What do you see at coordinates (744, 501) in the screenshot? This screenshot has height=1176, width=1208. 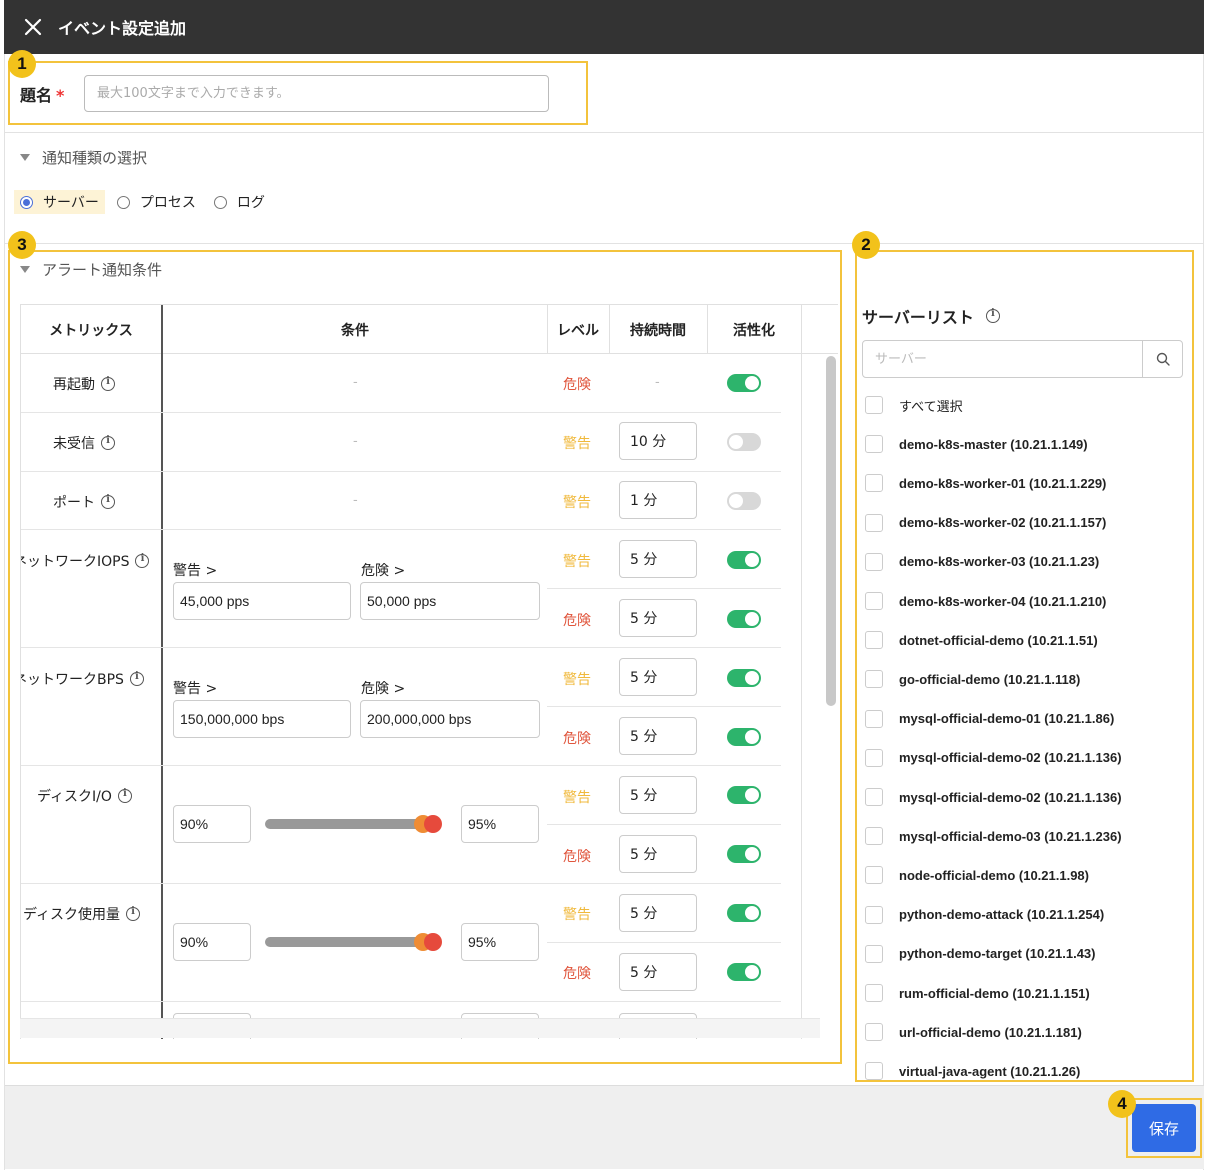 I see `toggle-port` at bounding box center [744, 501].